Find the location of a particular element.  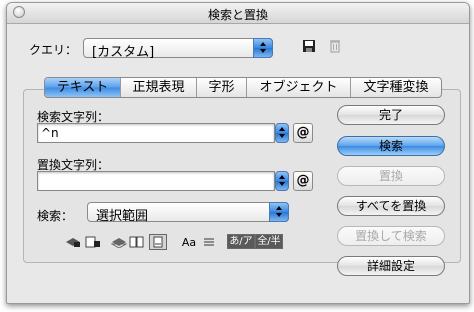

done-button: 完了 is located at coordinates (391, 115).